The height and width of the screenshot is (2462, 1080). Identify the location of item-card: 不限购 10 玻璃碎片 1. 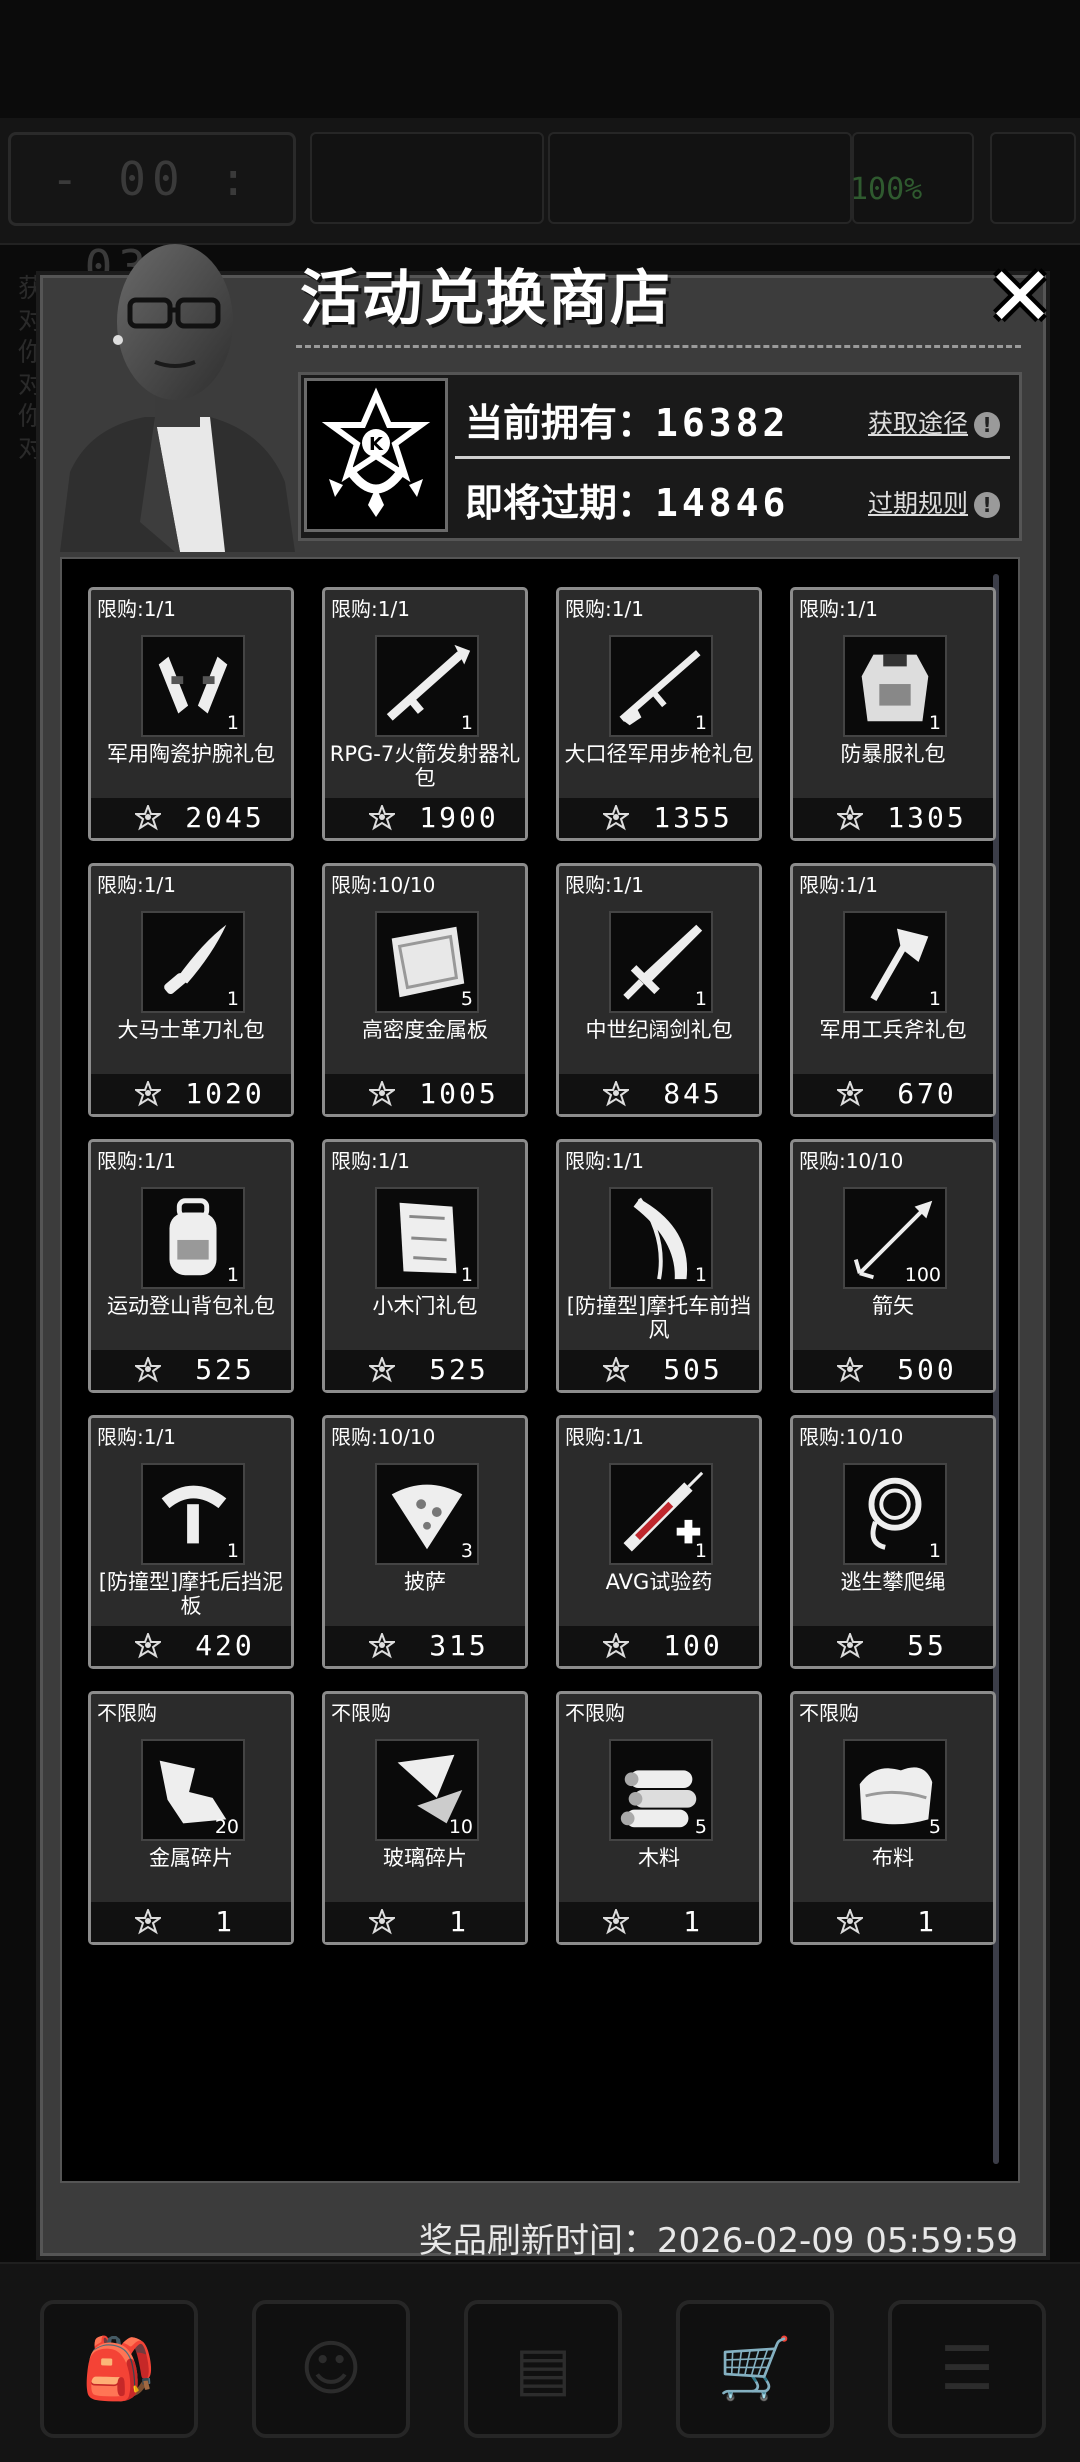
(425, 1818).